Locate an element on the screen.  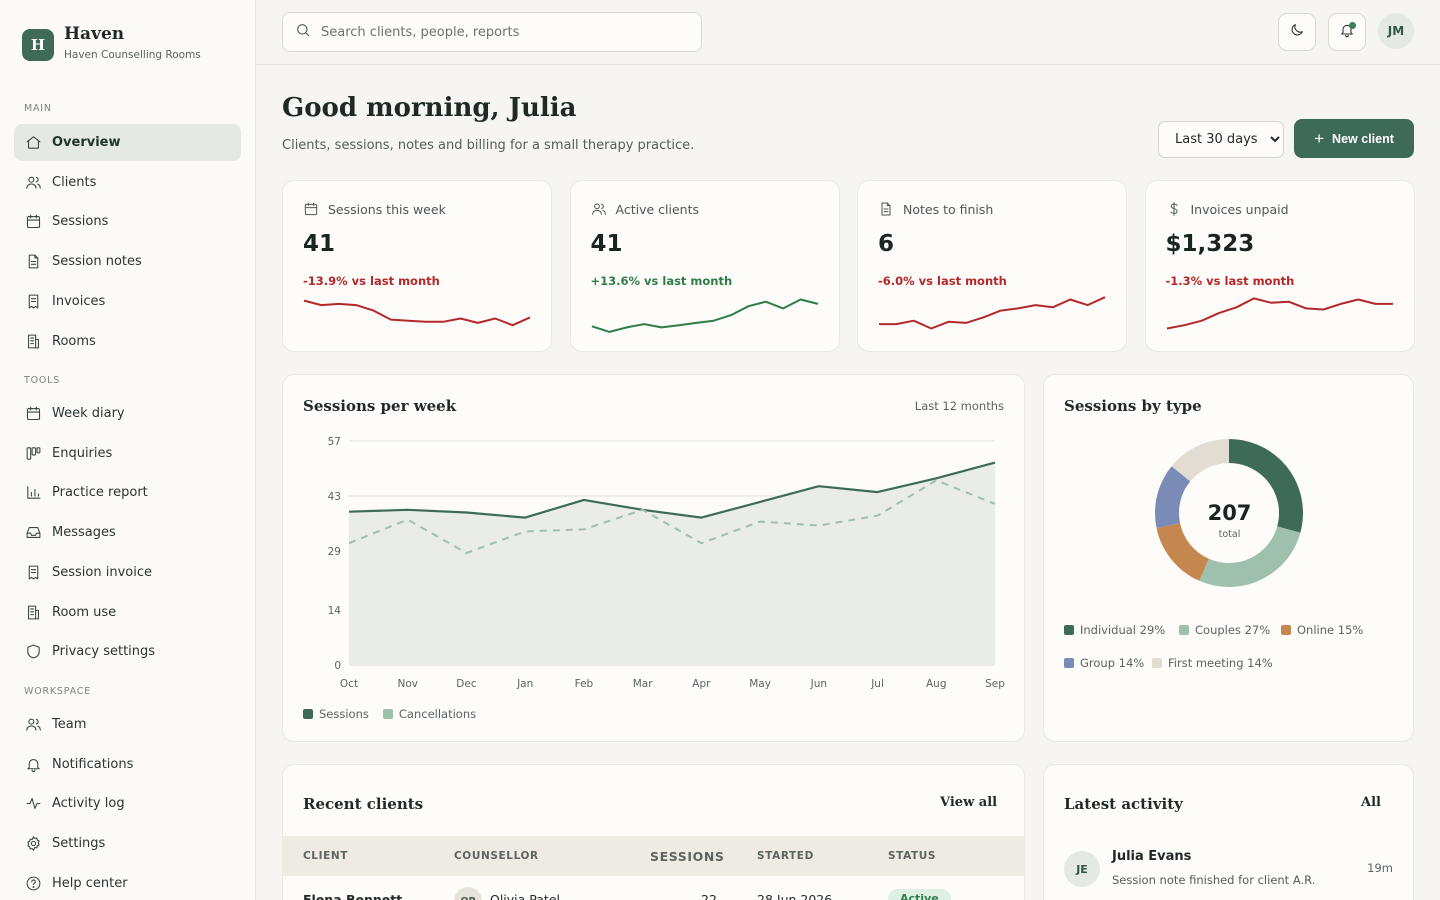
sidebar-item-messages: Messages is located at coordinates (127, 532).